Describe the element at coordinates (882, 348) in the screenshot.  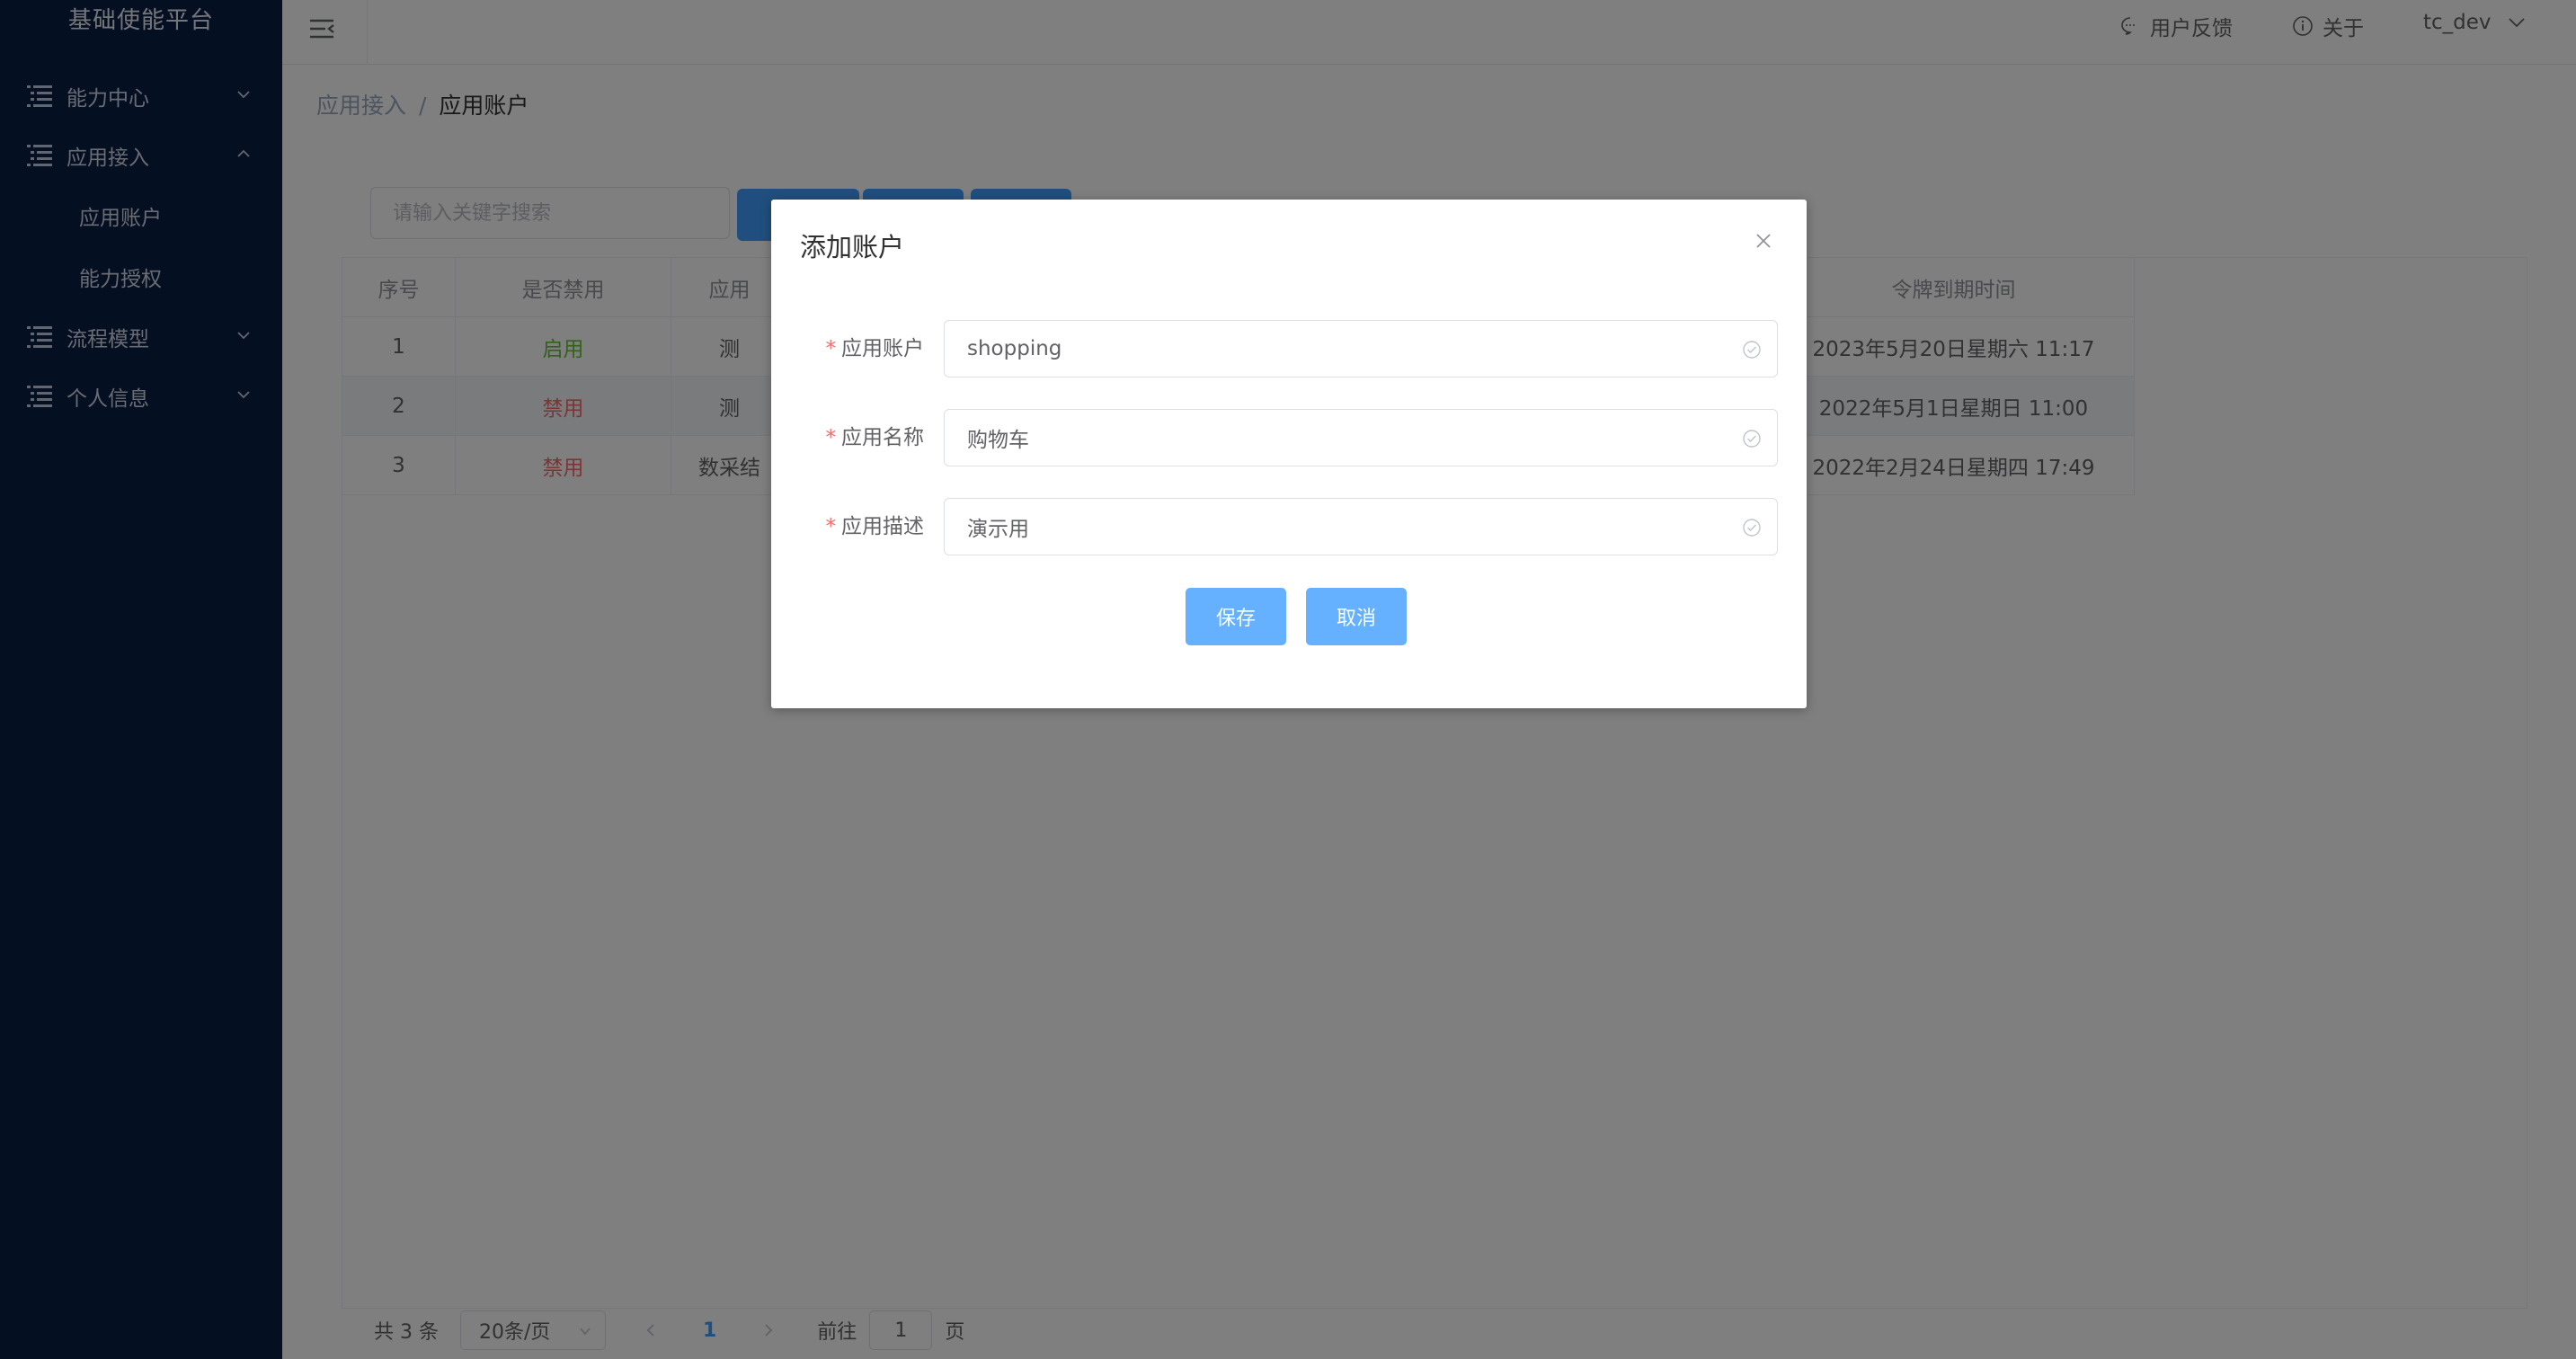
I see `label-text: 应用账户` at that location.